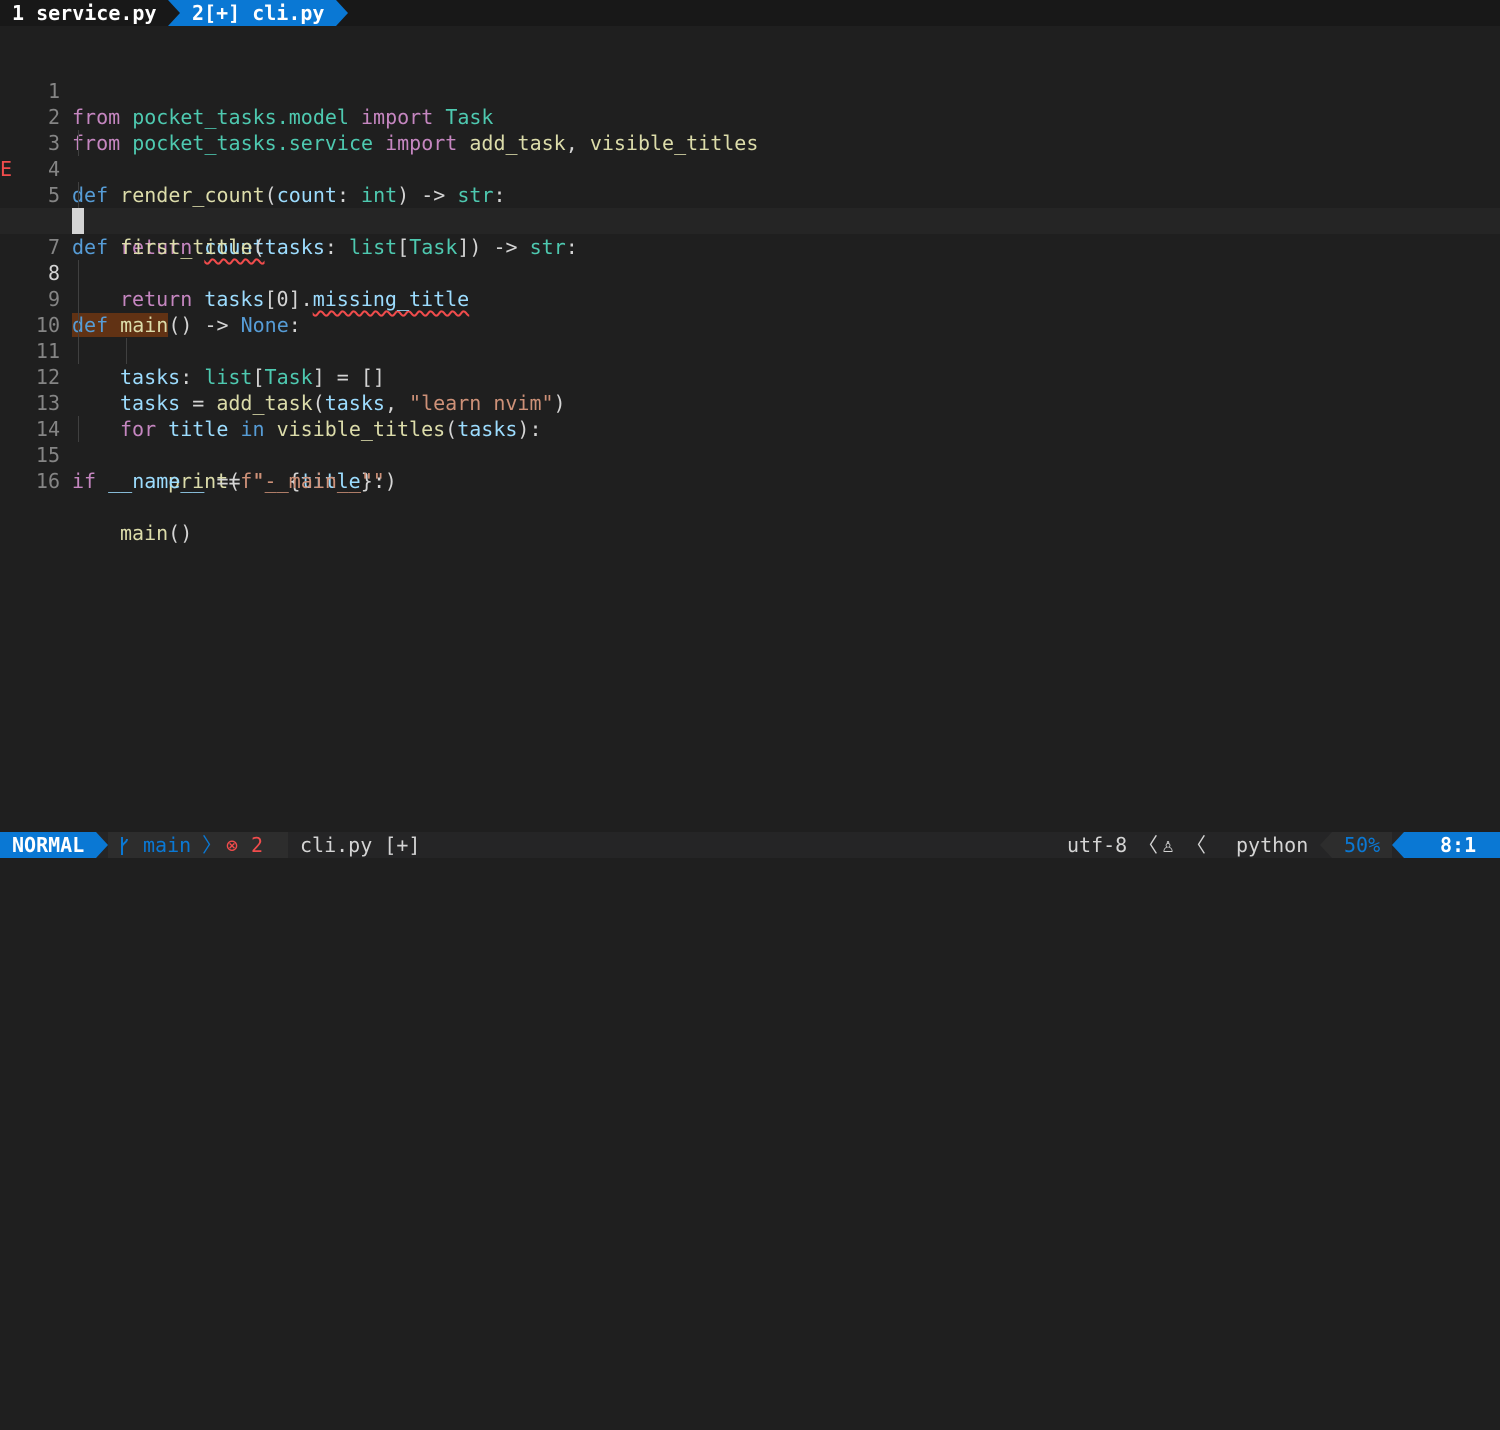  I want to click on code-line-16: 16 main(), so click(750, 480).